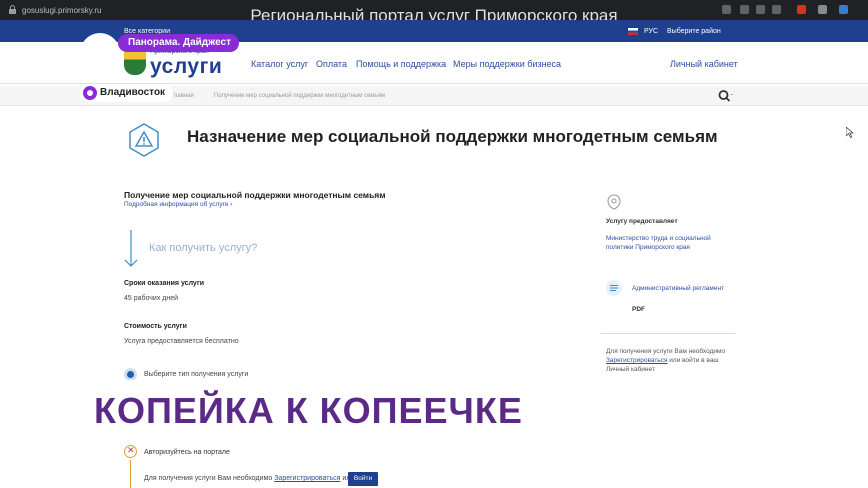 The width and height of the screenshot is (868, 488). I want to click on cost-value: Услуга предоставляется бесплатно, so click(181, 341).